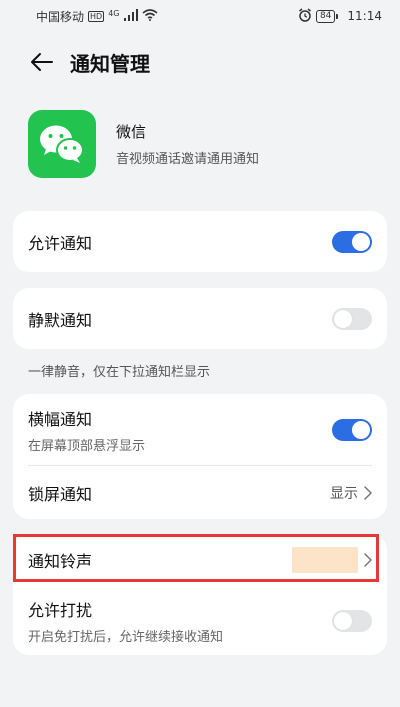 The width and height of the screenshot is (400, 707). I want to click on arrow-left-icon, so click(42, 62).